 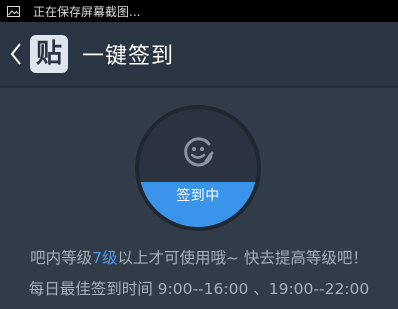 I want to click on sign-in-label: 签到中, so click(x=198, y=196).